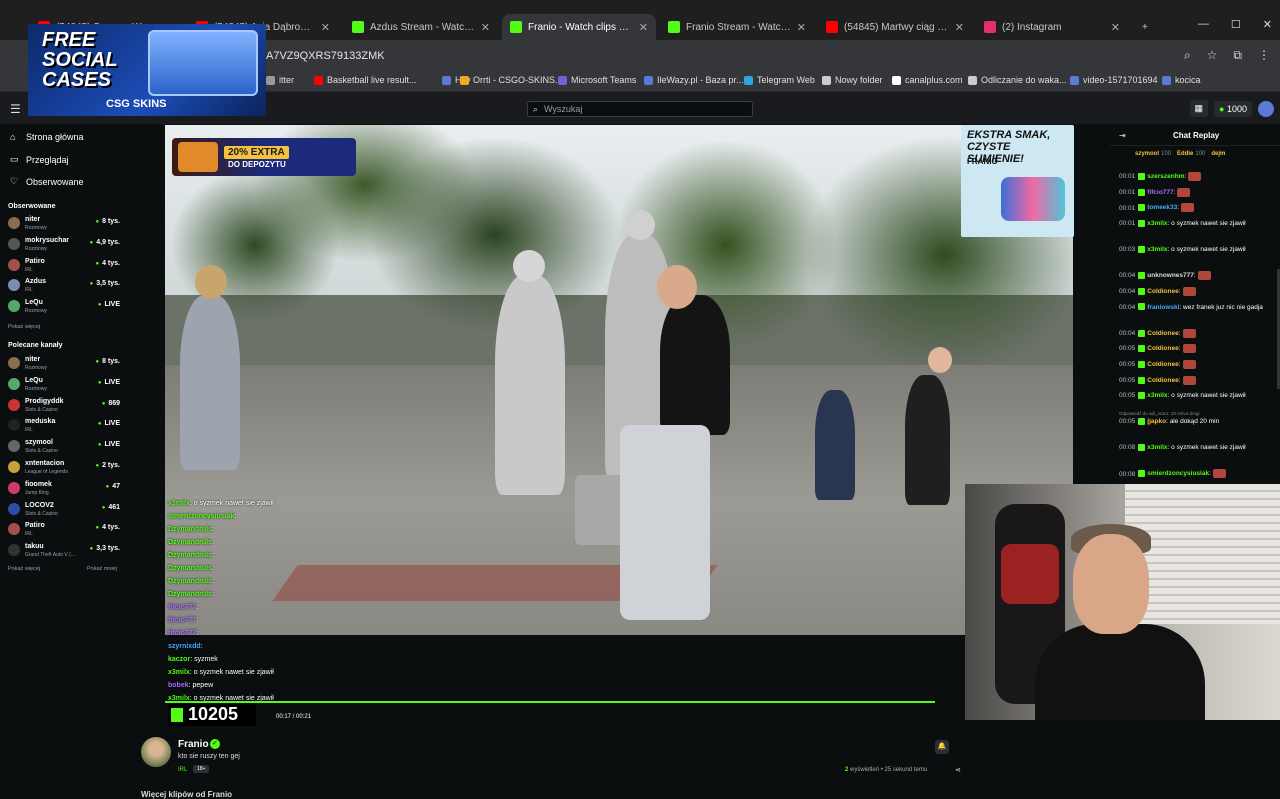  Describe the element at coordinates (65, 426) in the screenshot. I see `channel-item: meduskaIRL LIVE` at that location.